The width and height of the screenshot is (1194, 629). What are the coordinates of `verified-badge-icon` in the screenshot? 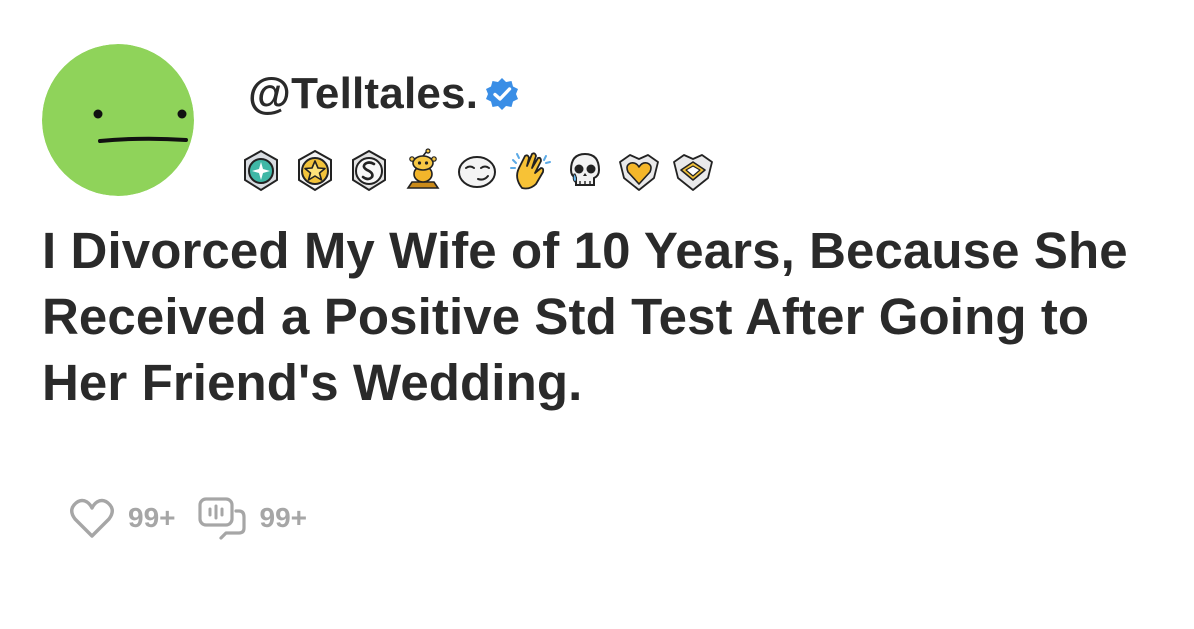 It's located at (502, 94).